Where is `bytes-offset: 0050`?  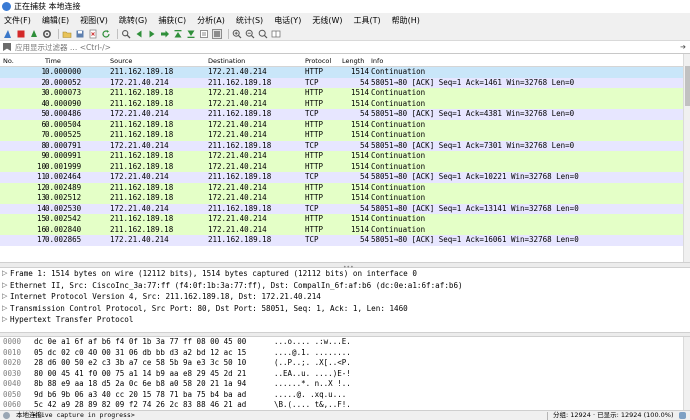 bytes-offset: 0050 is located at coordinates (12, 394).